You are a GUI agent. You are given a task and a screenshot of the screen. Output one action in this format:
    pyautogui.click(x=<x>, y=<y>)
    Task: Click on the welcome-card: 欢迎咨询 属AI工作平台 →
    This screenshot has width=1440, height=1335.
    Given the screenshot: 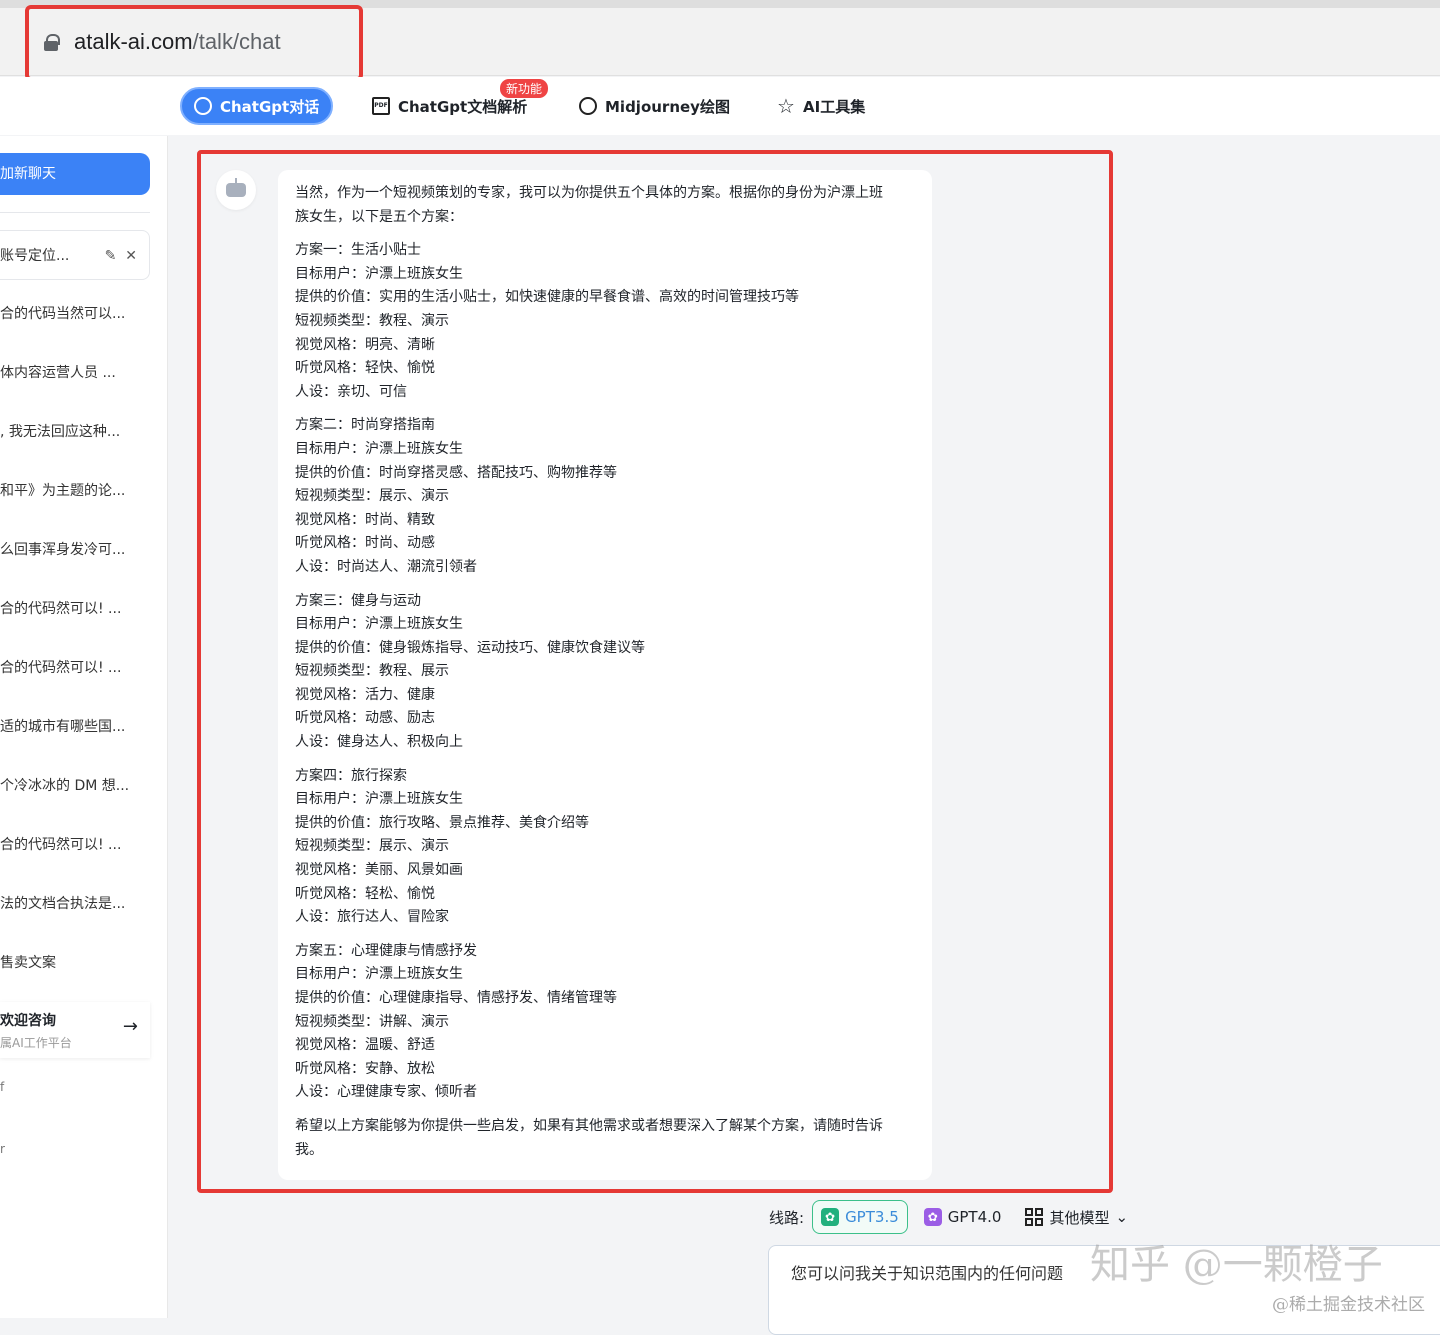 What is the action you would take?
    pyautogui.click(x=75, y=1030)
    